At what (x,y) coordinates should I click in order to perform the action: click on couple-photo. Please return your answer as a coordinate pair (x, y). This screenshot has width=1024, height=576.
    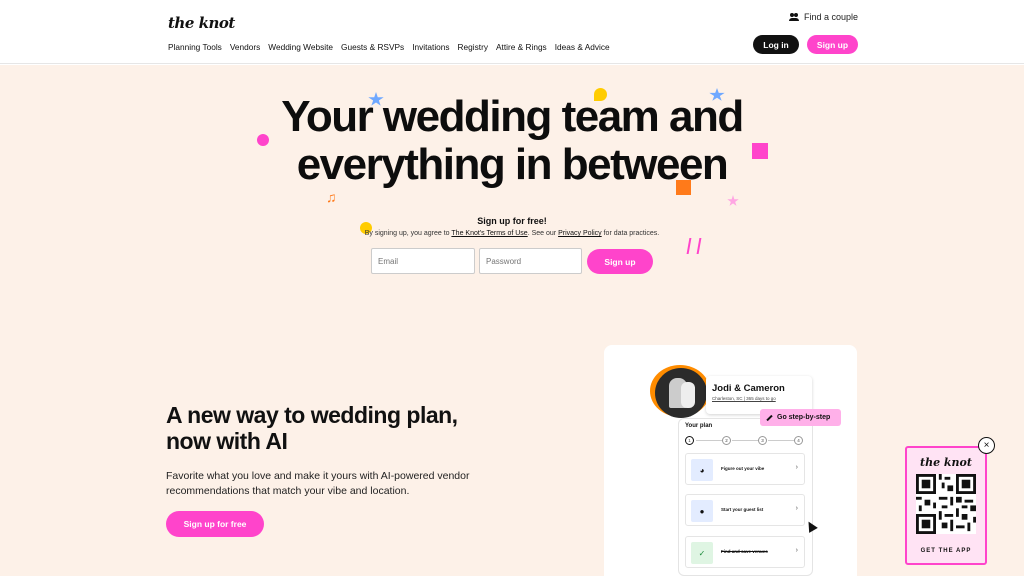
    Looking at the image, I should click on (681, 393).